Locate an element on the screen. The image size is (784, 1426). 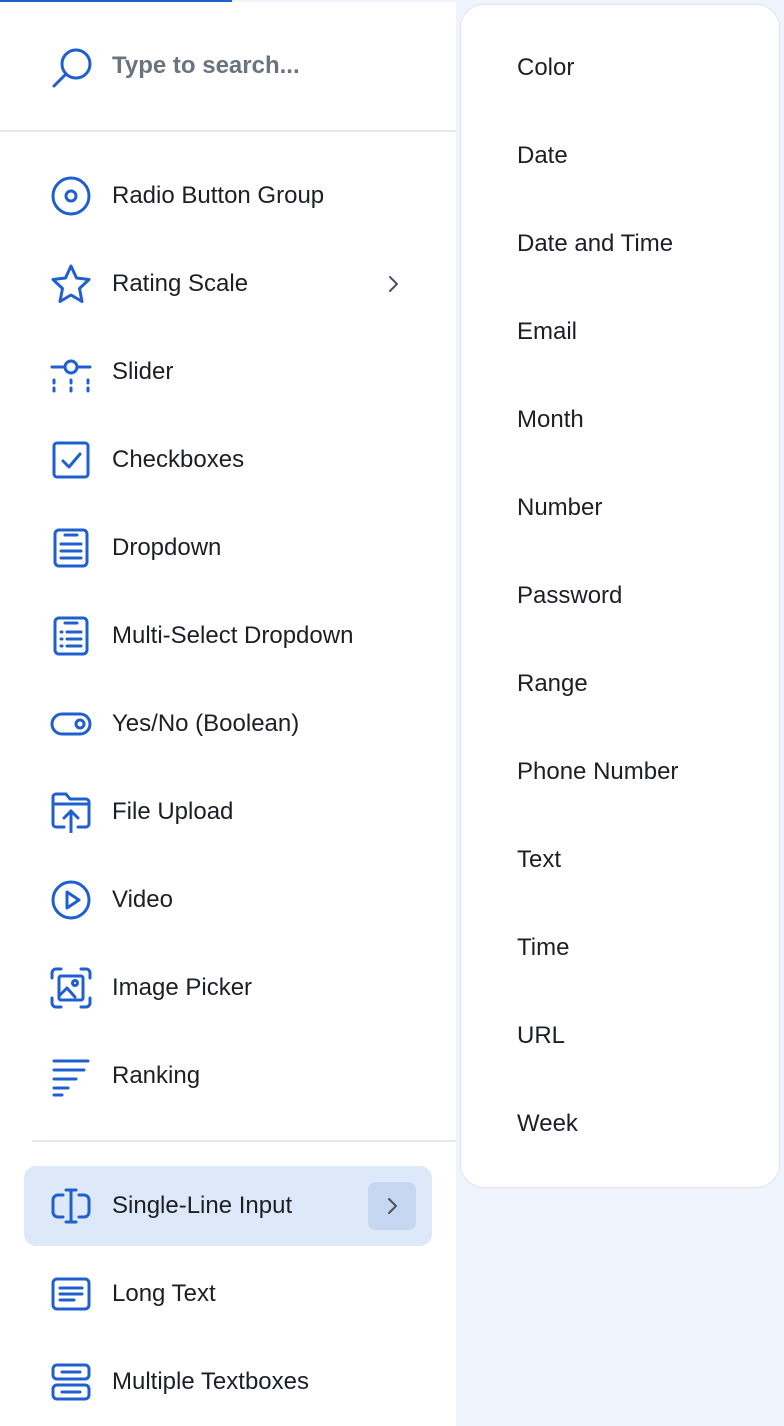
menu-item-multiple-textboxes: Multiple Textboxes is located at coordinates (228, 1382).